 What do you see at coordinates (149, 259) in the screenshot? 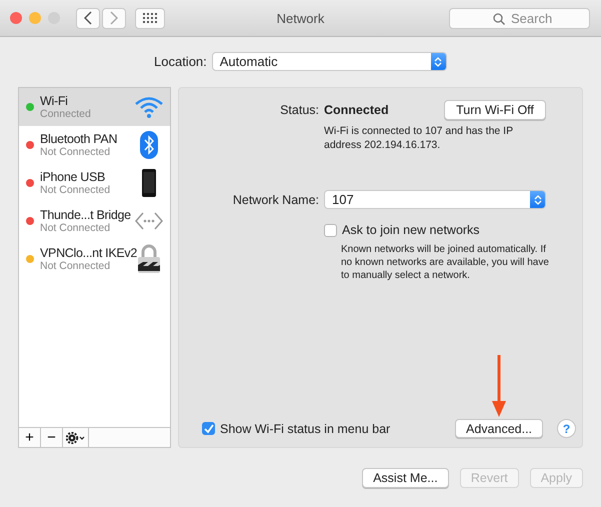
I see `lock-icon` at bounding box center [149, 259].